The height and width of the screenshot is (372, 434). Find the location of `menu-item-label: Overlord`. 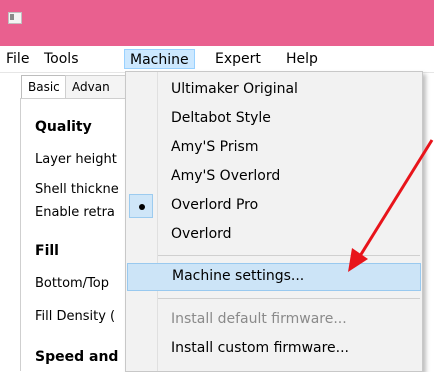

menu-item-label: Overlord is located at coordinates (201, 234).